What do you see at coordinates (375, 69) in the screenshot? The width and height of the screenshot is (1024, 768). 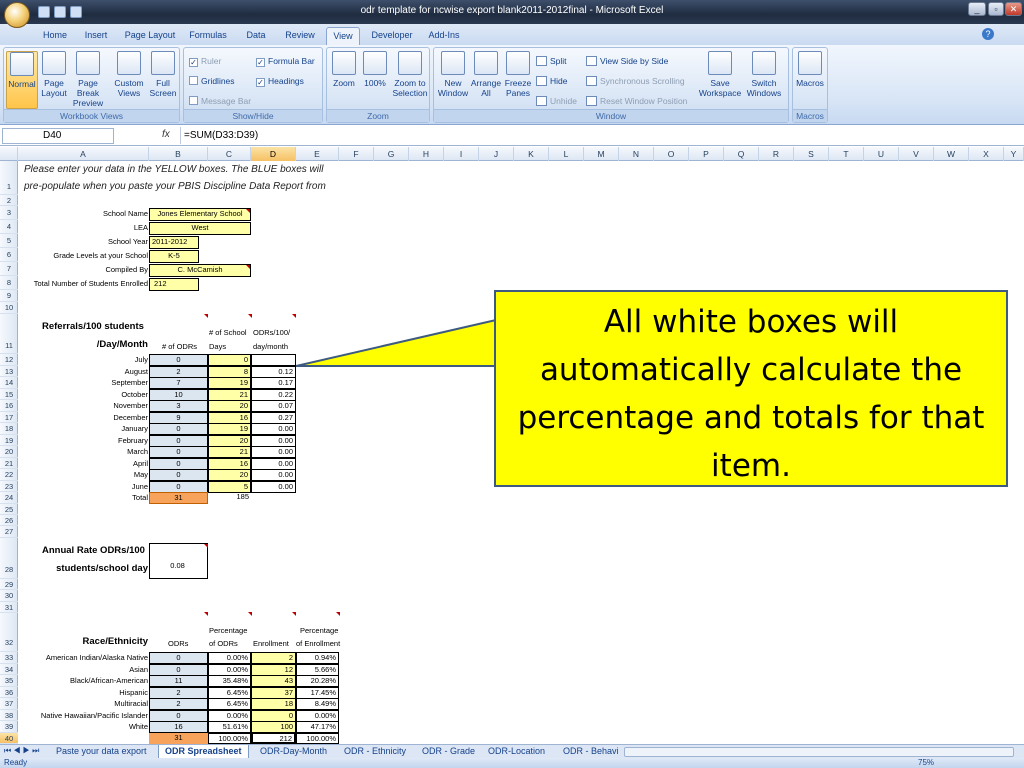 I see `zoom-100-button: 100%` at bounding box center [375, 69].